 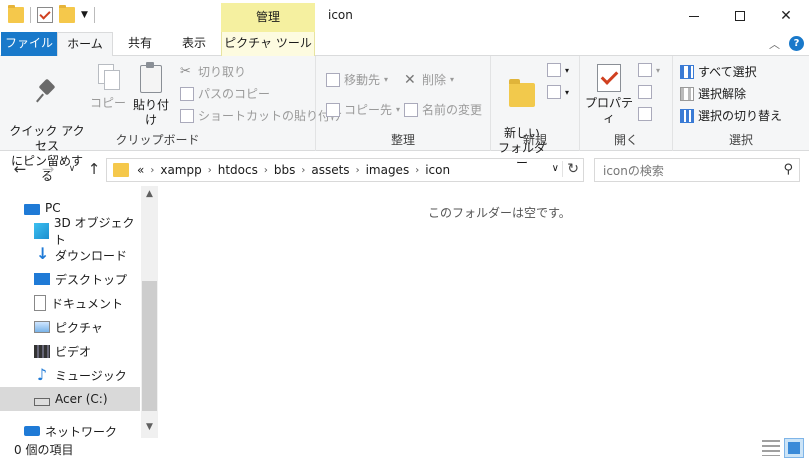 What do you see at coordinates (268, 44) in the screenshot?
I see `tab-picture-tools: ピクチャ ツール` at bounding box center [268, 44].